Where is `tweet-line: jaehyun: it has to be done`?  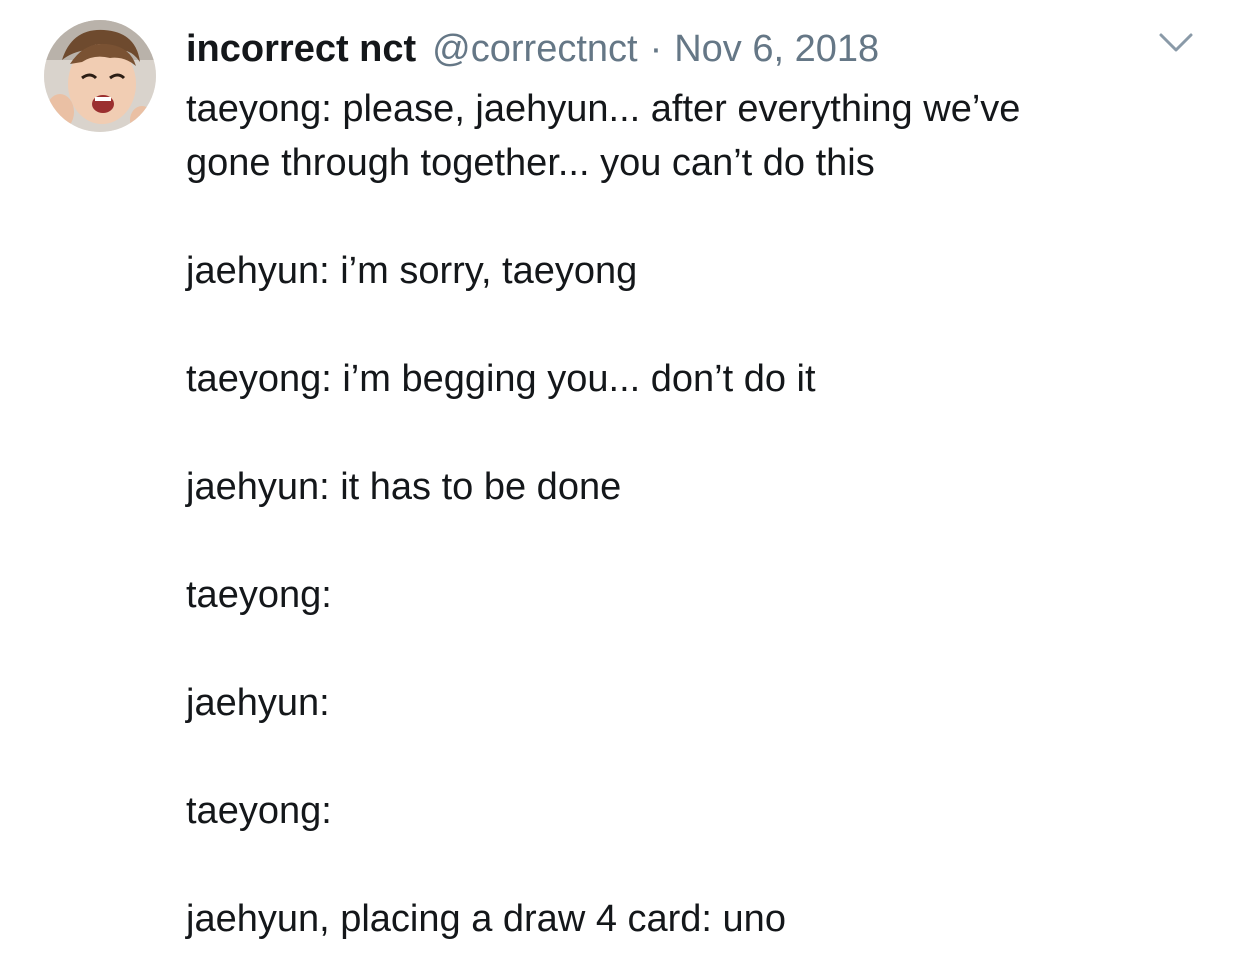 tweet-line: jaehyun: it has to be done is located at coordinates (404, 487).